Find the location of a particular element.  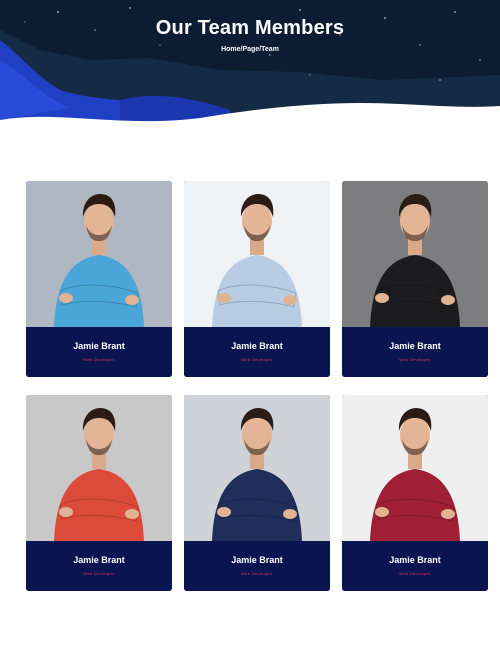

breadcrumb-home-link: Home is located at coordinates (230, 49).